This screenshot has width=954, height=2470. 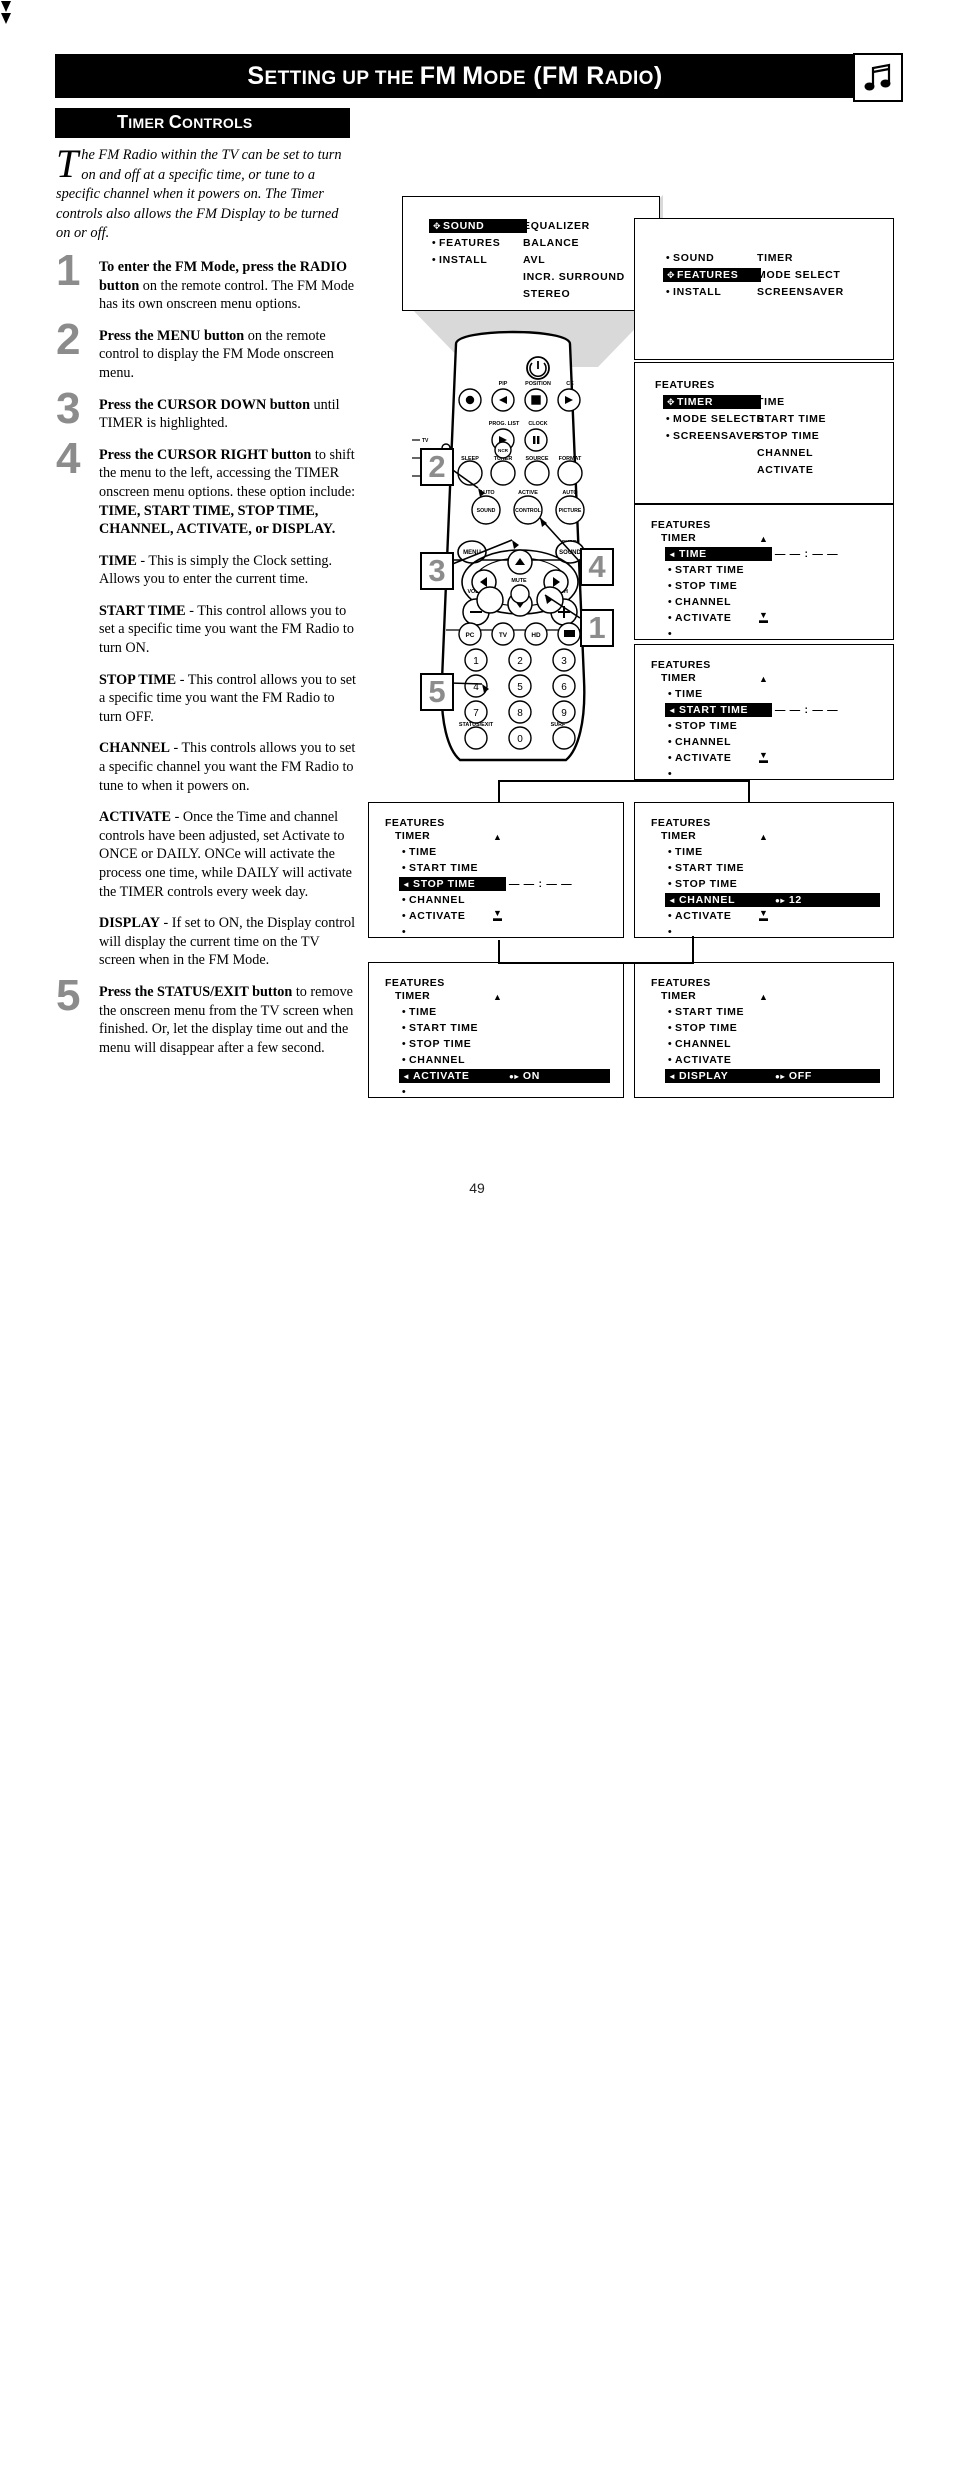 What do you see at coordinates (690, 258) in the screenshot?
I see `osd-row: • SOUND` at bounding box center [690, 258].